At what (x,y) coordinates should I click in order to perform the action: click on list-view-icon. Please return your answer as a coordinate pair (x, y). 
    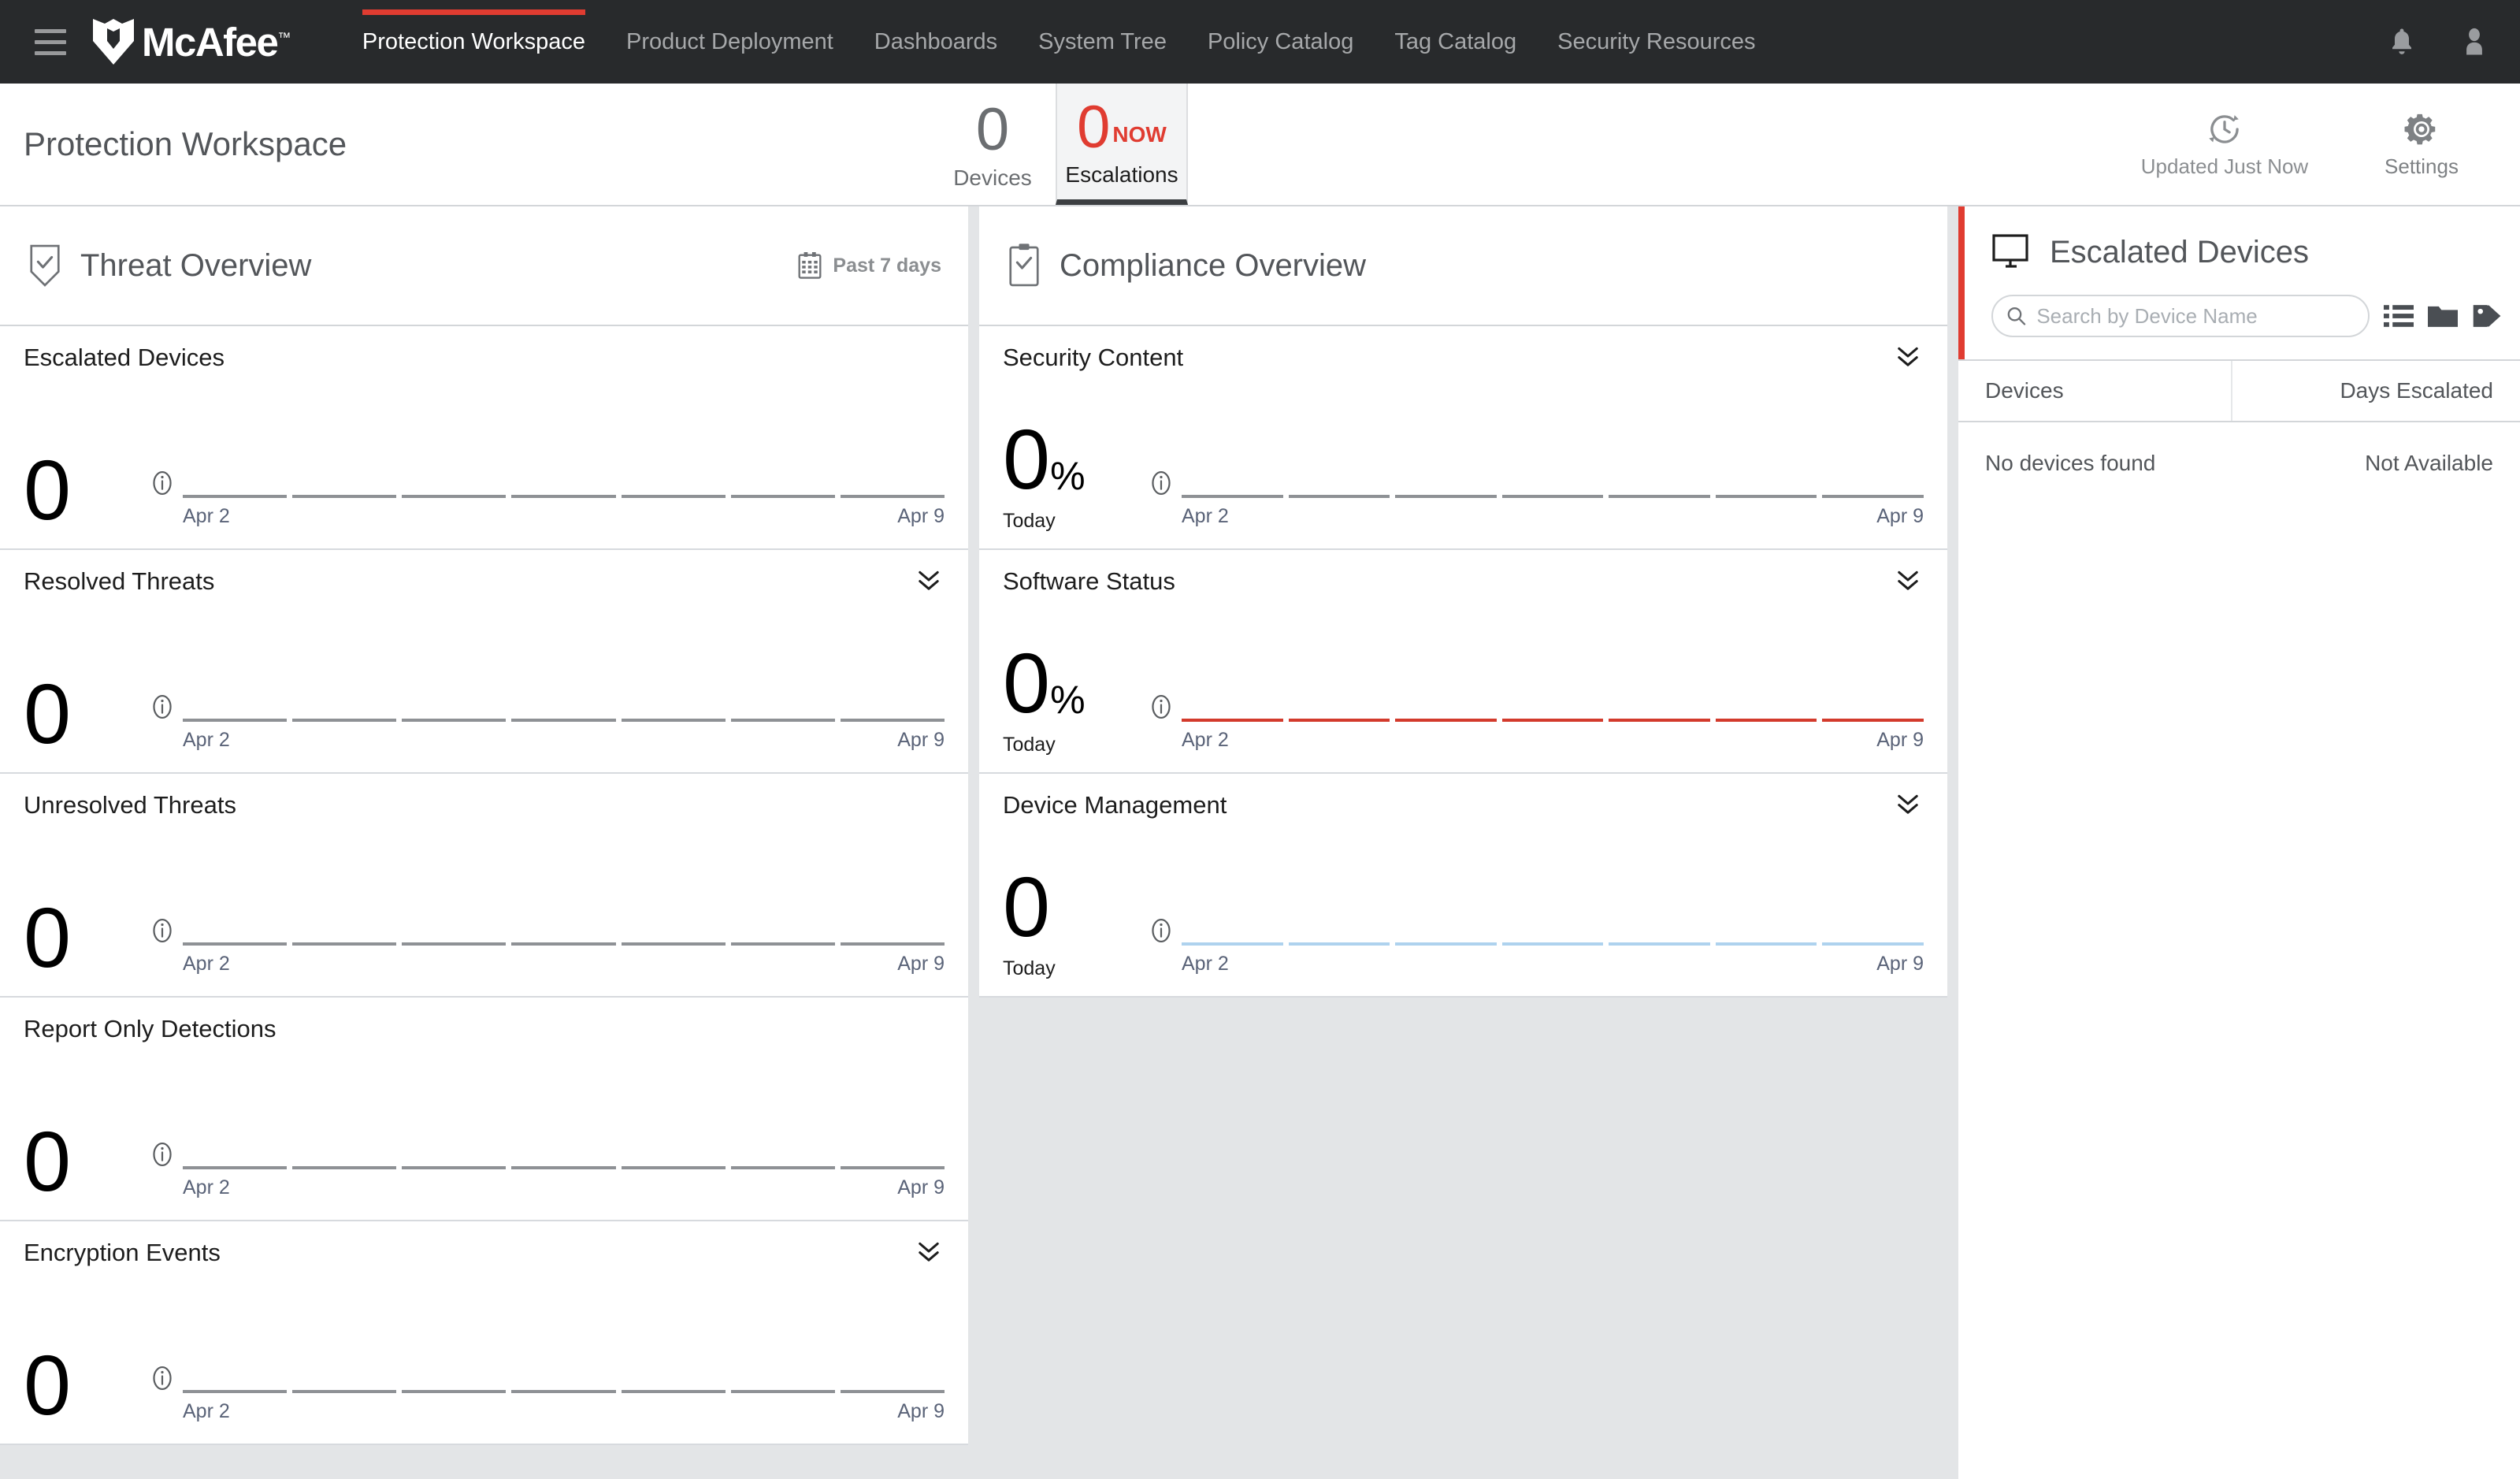
    Looking at the image, I should click on (2399, 316).